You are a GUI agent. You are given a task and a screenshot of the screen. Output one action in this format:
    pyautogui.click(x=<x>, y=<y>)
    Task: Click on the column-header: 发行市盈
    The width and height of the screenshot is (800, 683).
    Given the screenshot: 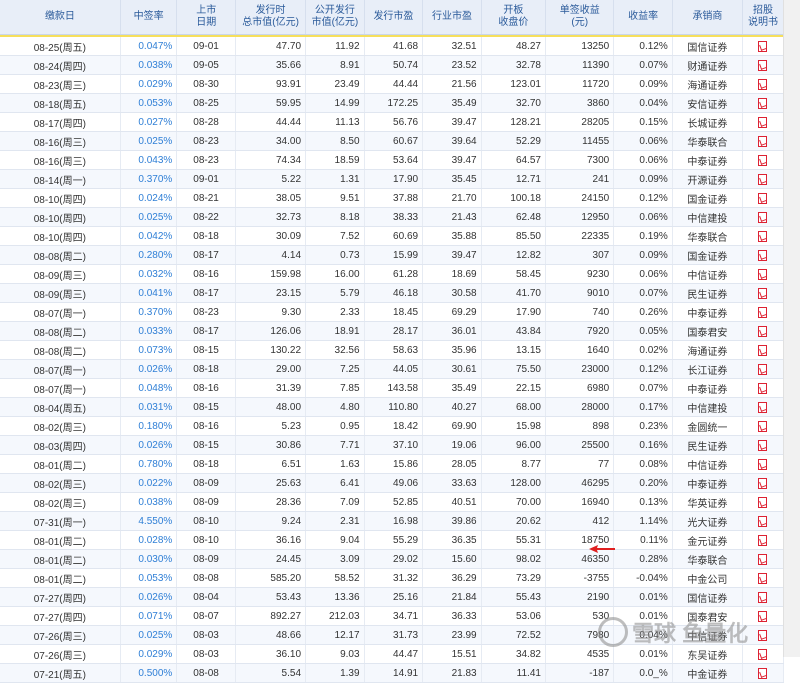 What is the action you would take?
    pyautogui.click(x=394, y=17)
    